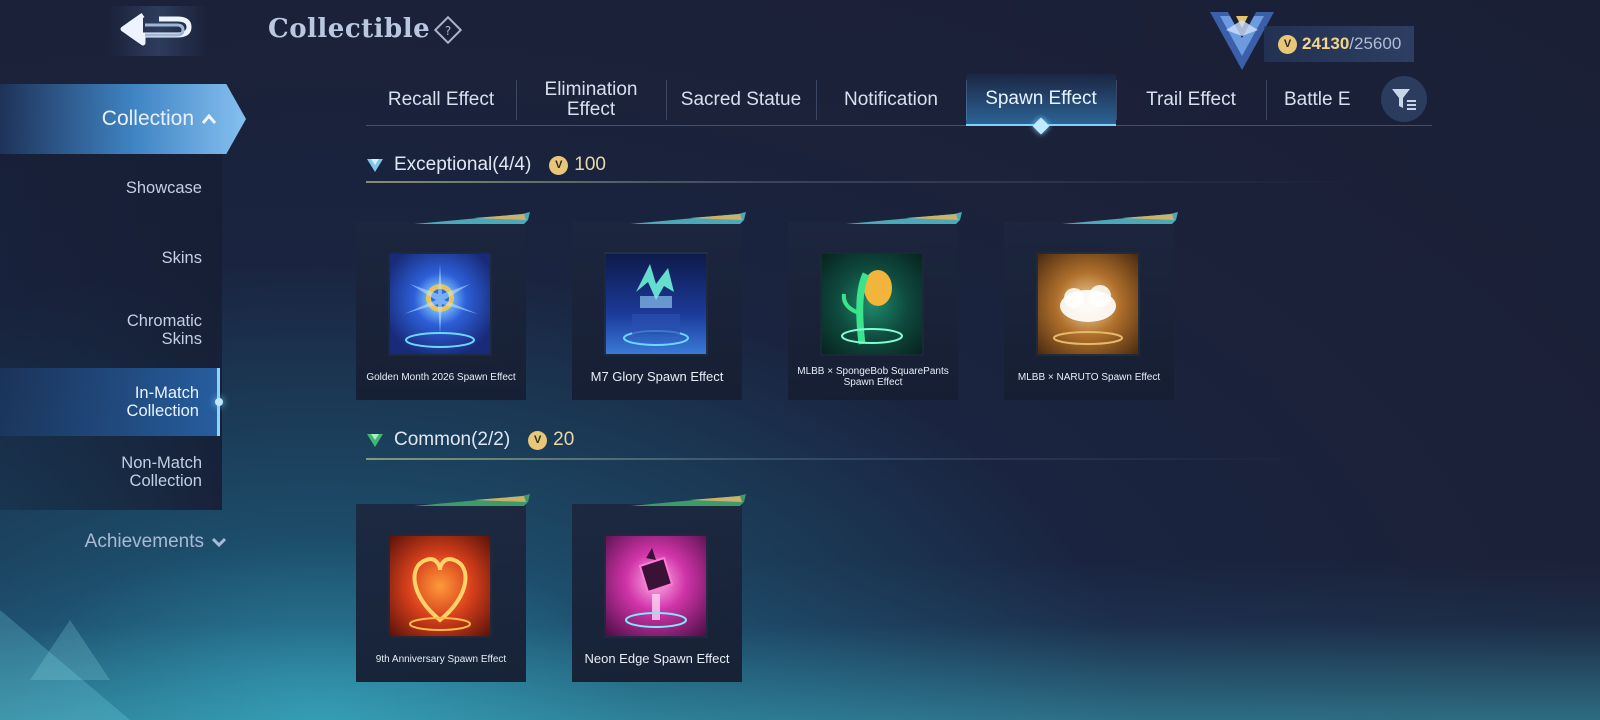  I want to click on section-title: Exceptional(4/4), so click(463, 164).